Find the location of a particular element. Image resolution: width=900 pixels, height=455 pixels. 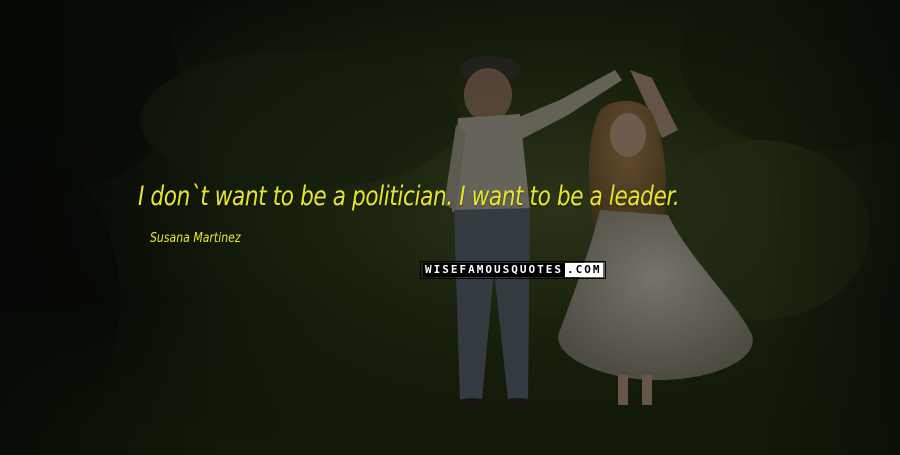

site-watermark: WISEFAMOUSQUOTES .COM is located at coordinates (513, 270).